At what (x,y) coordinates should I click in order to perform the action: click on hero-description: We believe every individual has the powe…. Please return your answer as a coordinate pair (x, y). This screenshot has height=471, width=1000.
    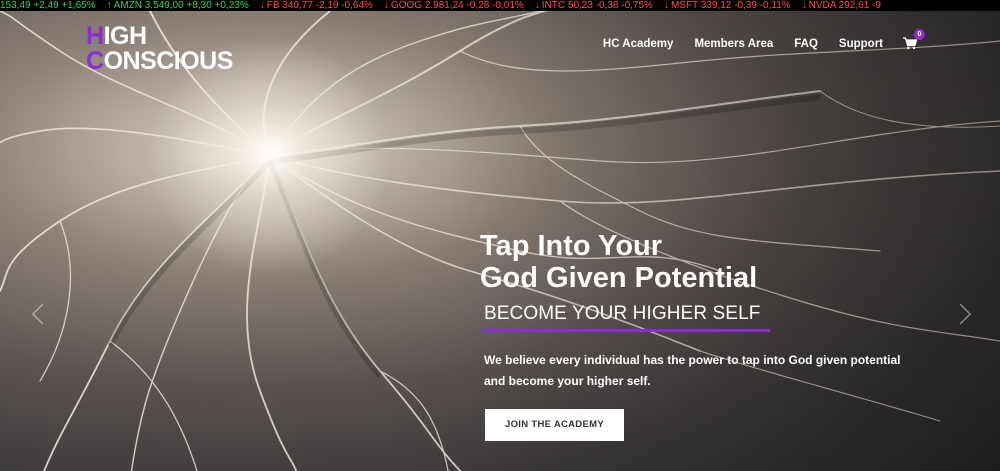
    Looking at the image, I should click on (692, 370).